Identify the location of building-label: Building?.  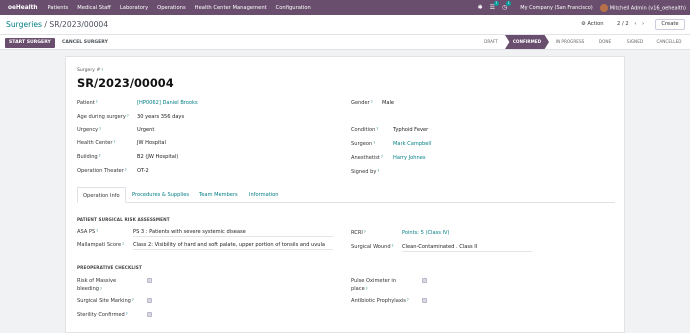
(89, 157).